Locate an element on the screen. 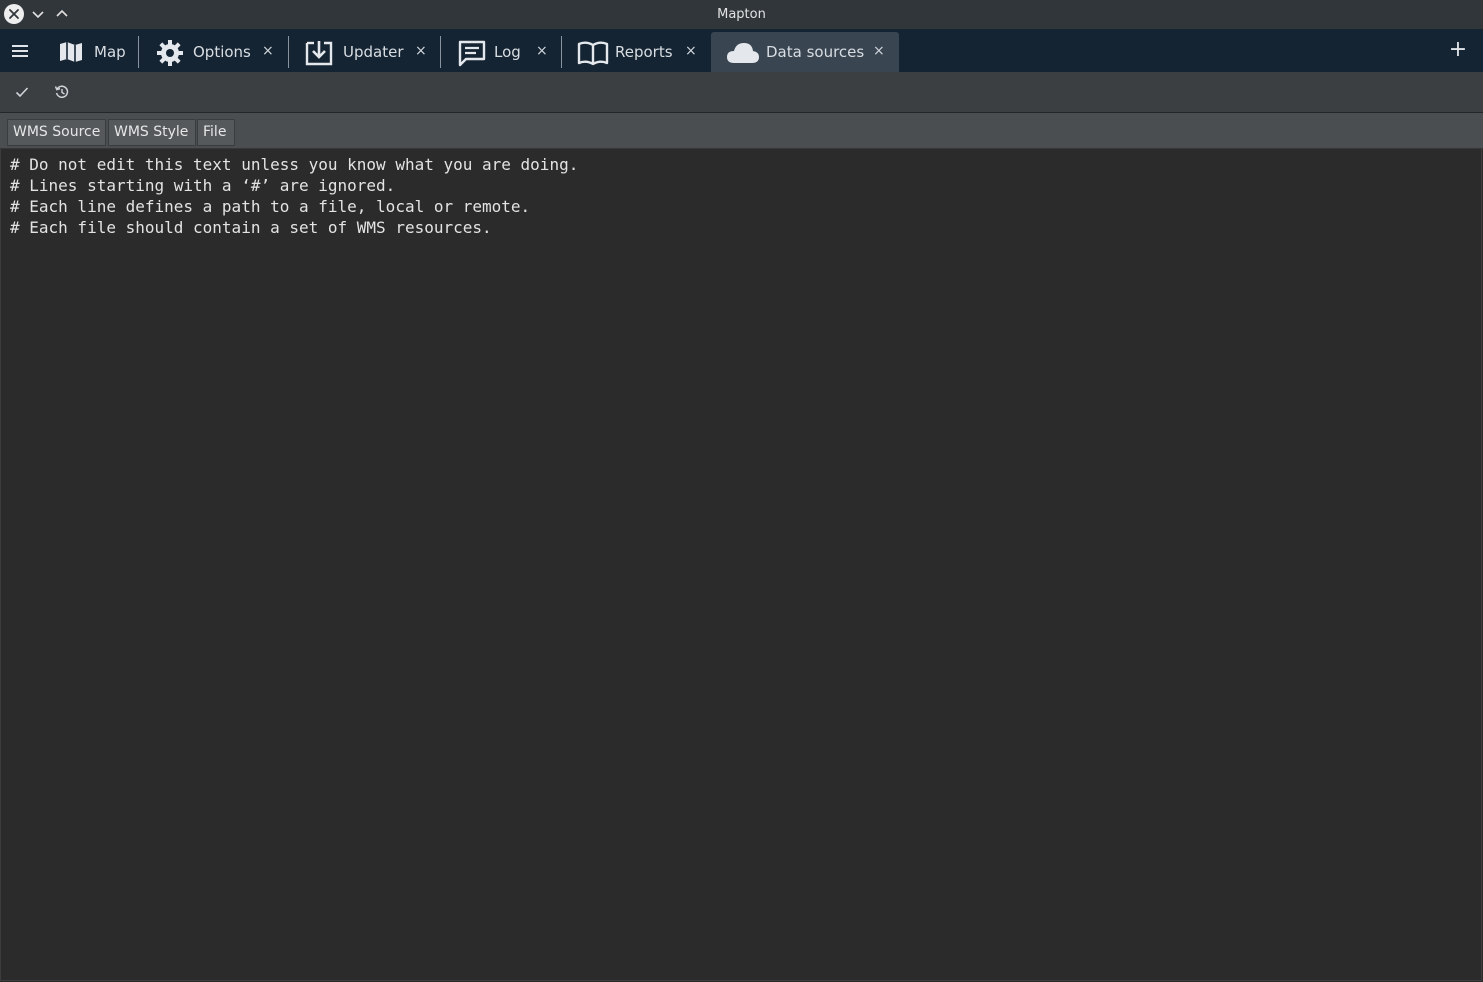 This screenshot has width=1483, height=982. window-title: Mapton is located at coordinates (741, 14).